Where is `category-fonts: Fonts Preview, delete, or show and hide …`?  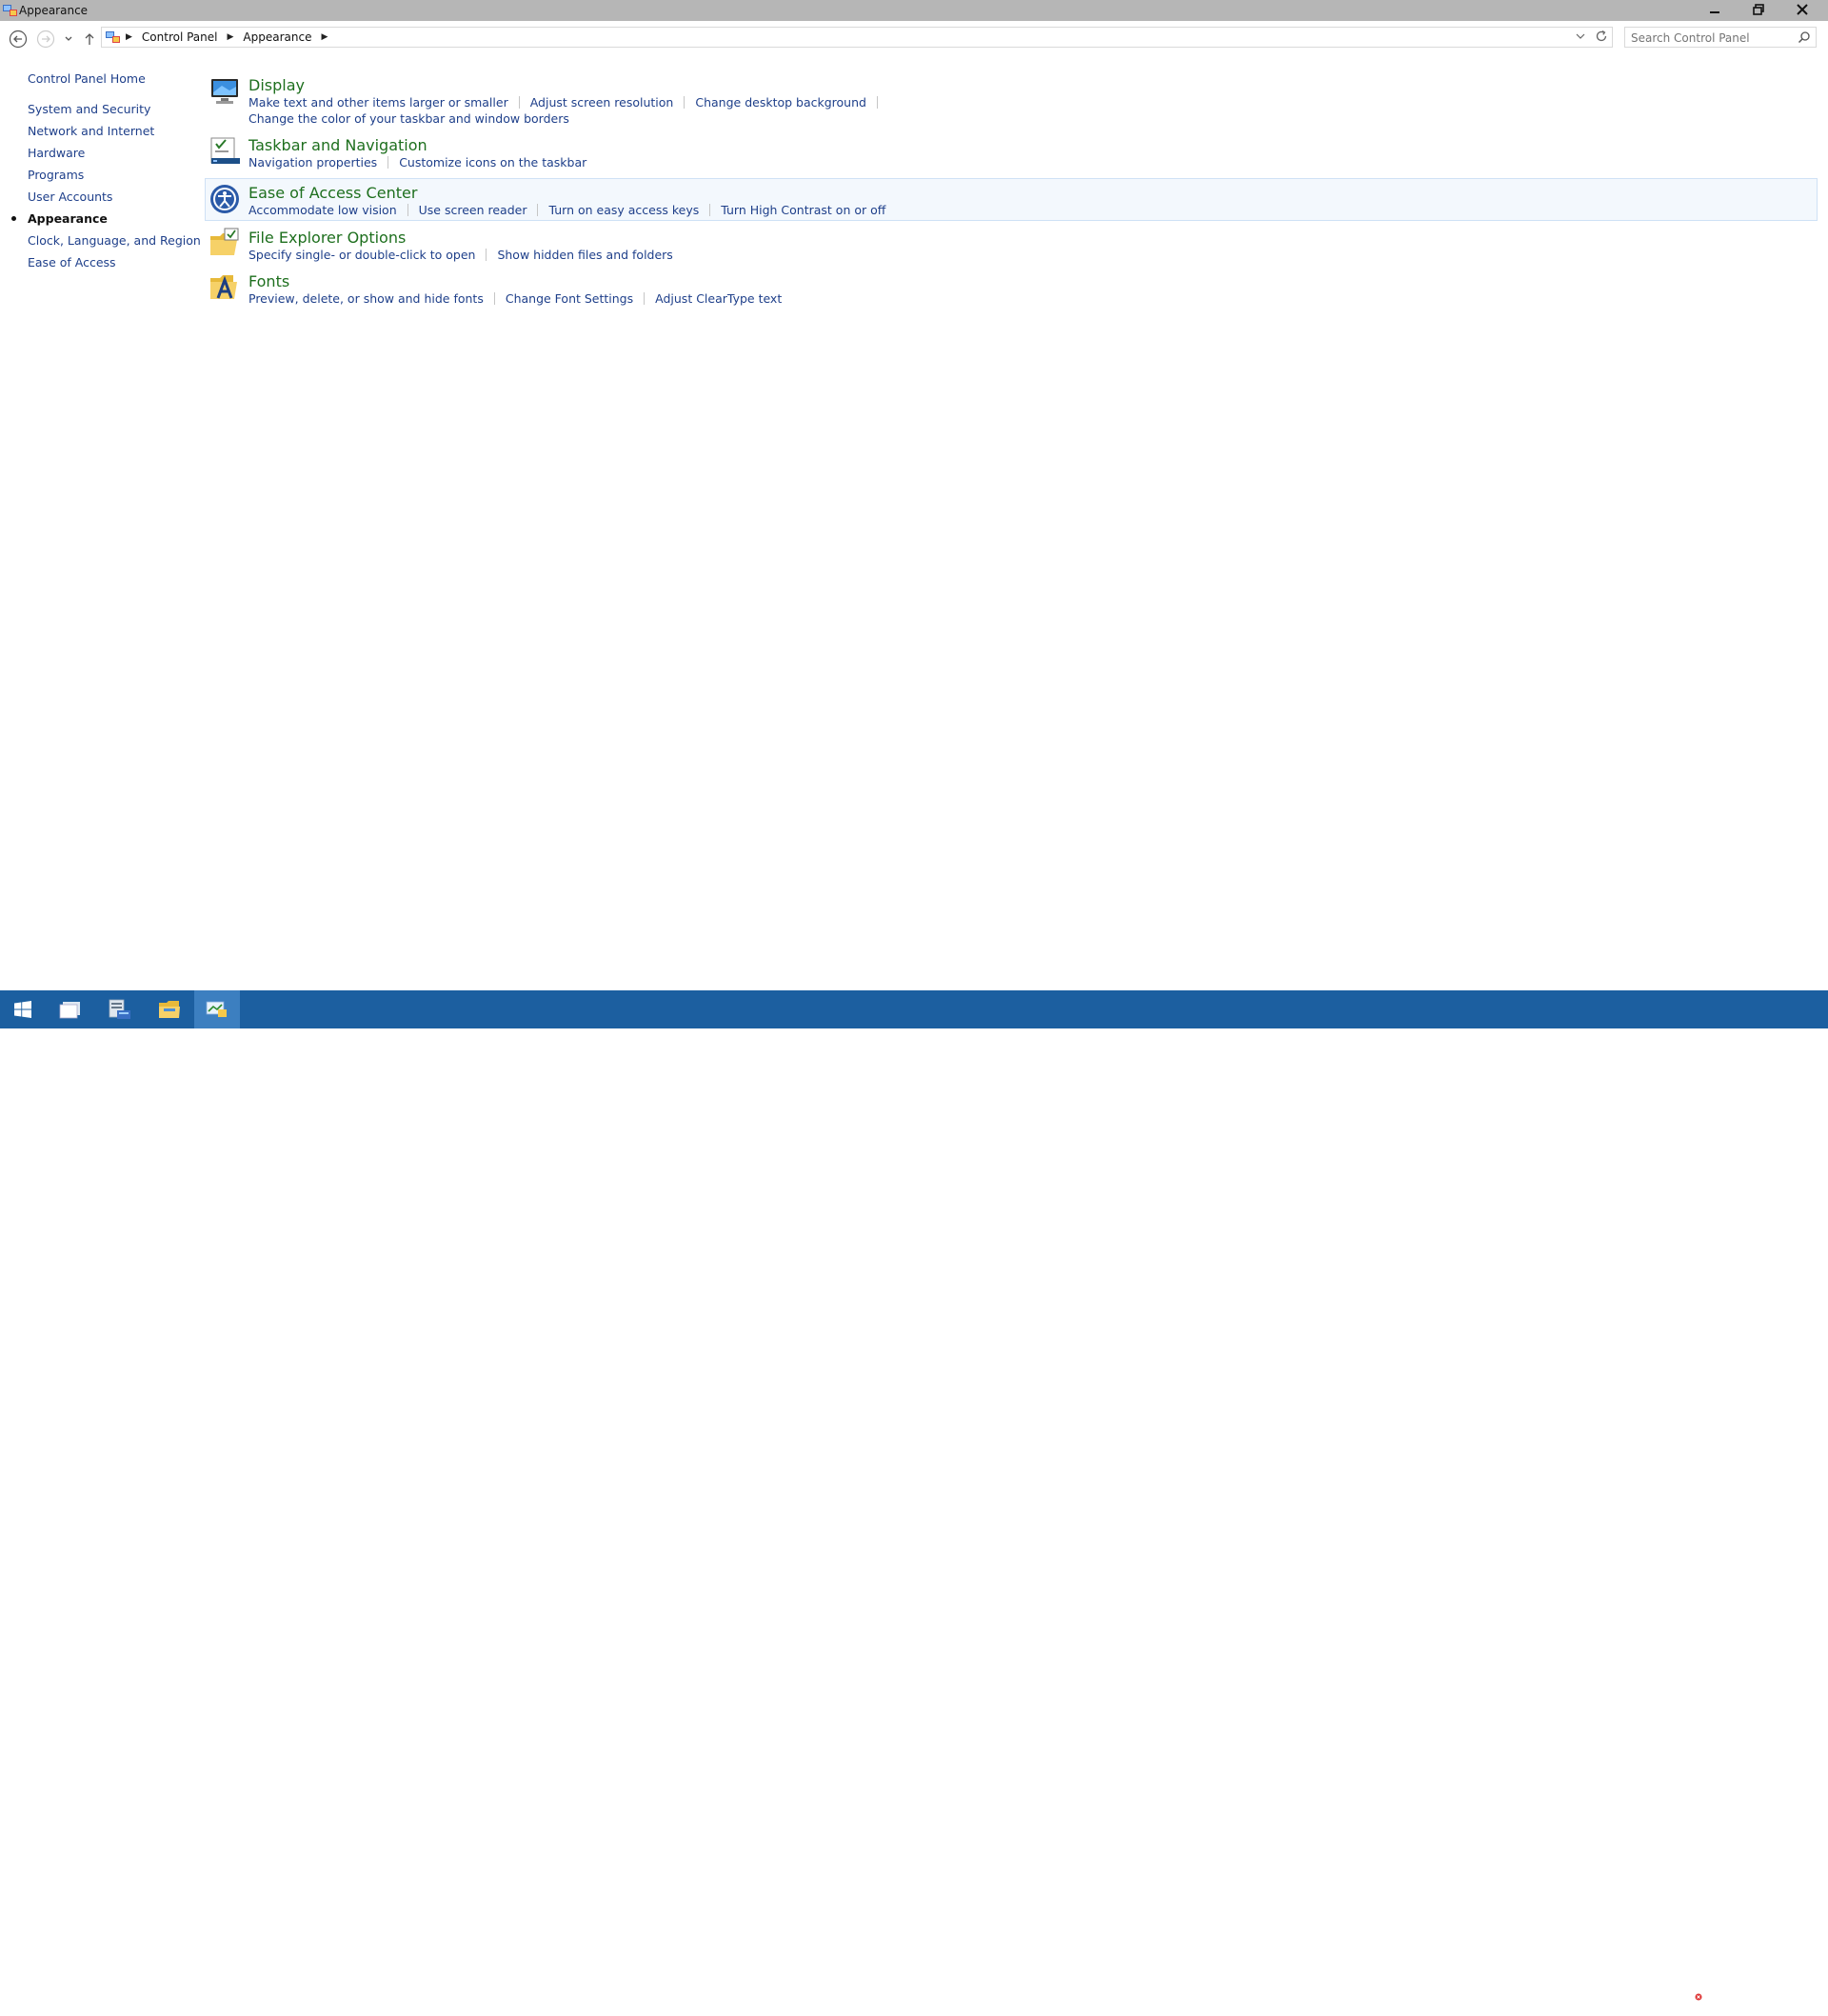
category-fonts: Fonts Preview, delete, or show and hide … is located at coordinates (1011, 288).